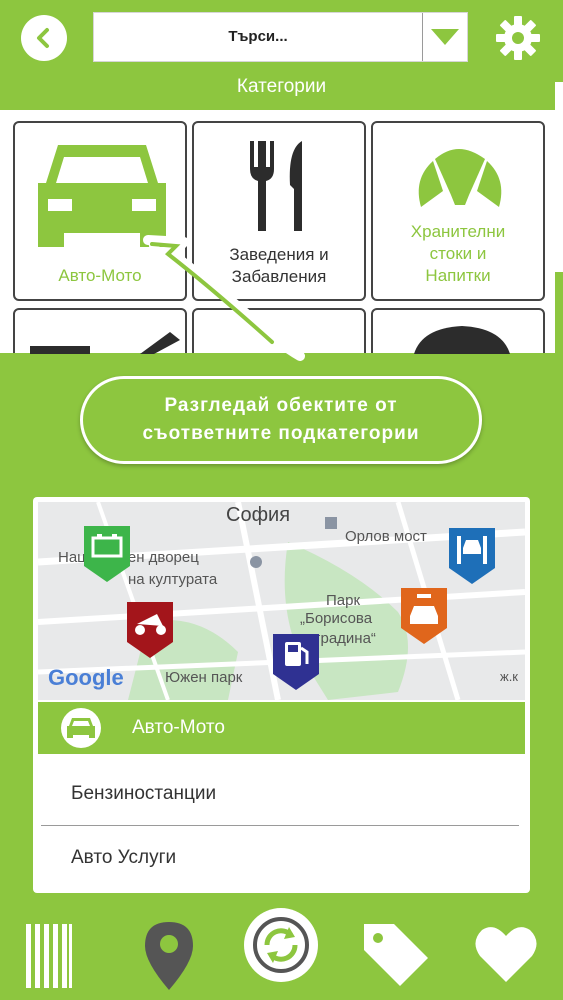 The width and height of the screenshot is (563, 1000). I want to click on section-title: Категории, so click(281, 86).